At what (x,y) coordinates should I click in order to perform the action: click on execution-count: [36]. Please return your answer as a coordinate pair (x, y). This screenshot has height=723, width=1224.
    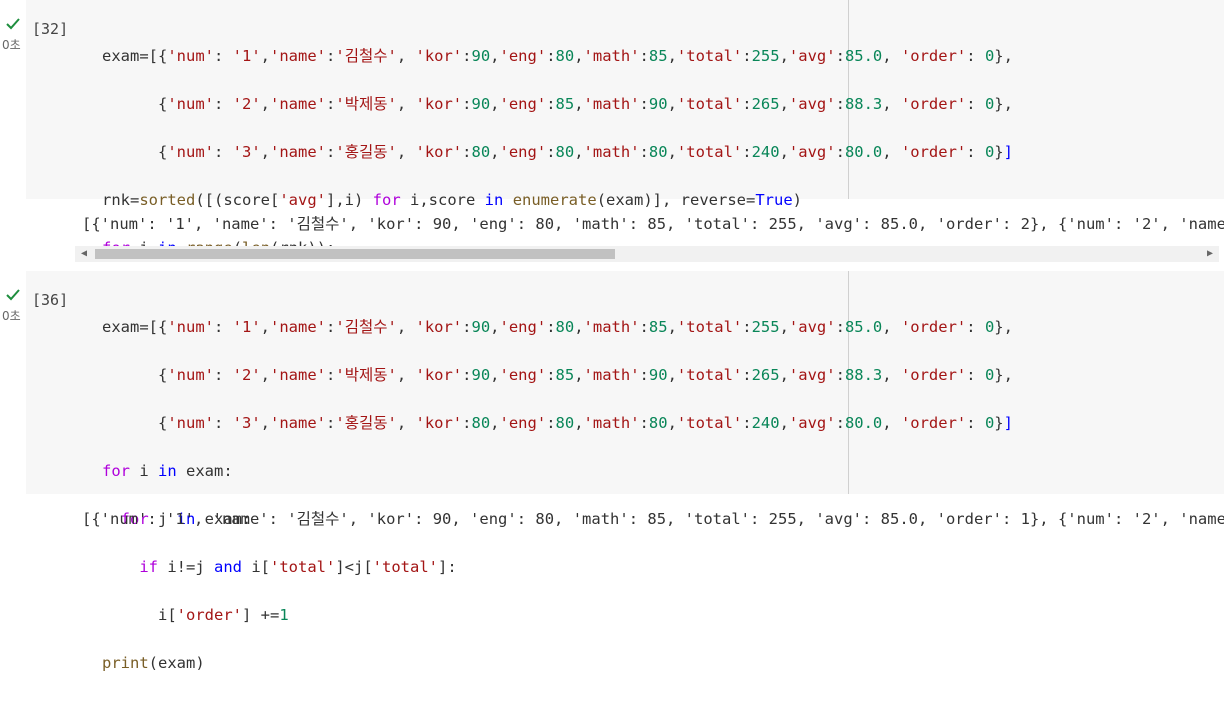
    Looking at the image, I should click on (50, 300).